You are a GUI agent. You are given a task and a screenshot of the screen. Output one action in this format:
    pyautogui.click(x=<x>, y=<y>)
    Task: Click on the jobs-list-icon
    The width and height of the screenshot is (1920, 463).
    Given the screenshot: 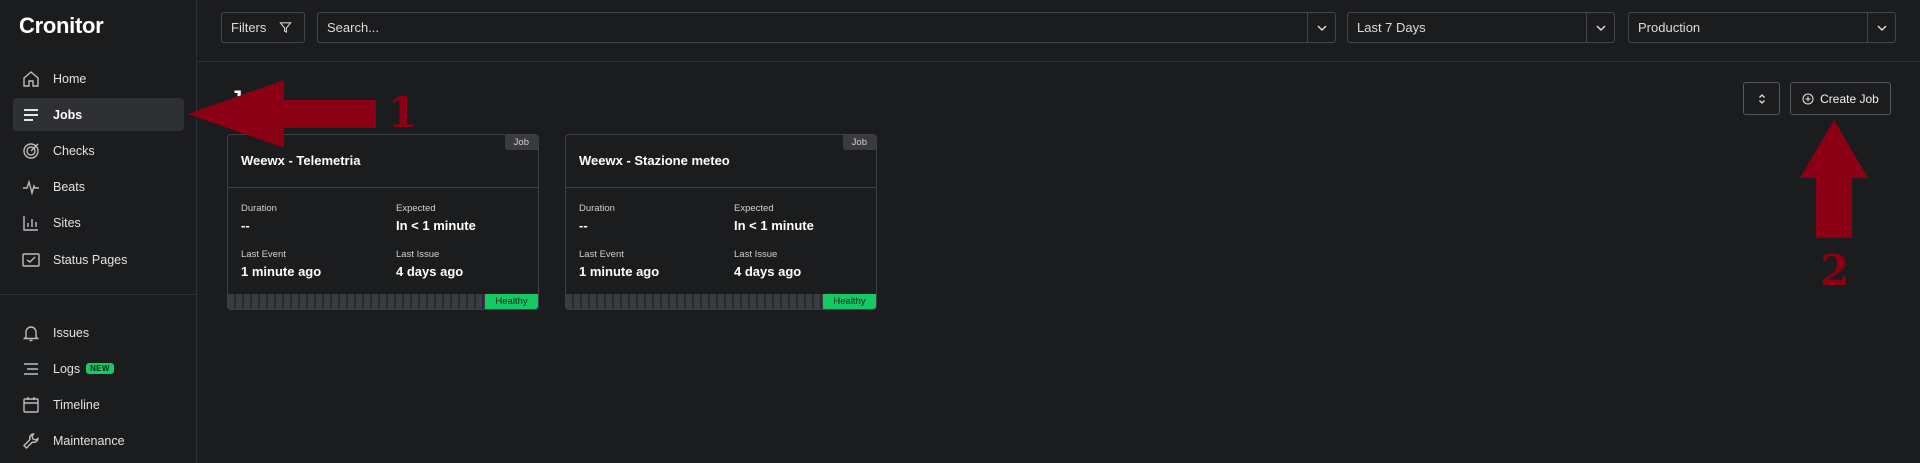 What is the action you would take?
    pyautogui.click(x=31, y=114)
    